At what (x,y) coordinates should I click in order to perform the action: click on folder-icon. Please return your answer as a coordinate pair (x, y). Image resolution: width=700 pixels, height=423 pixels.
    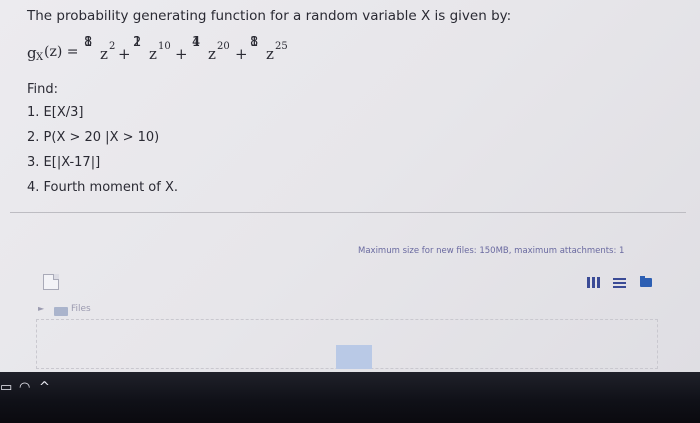
    Looking at the image, I should click on (61, 311).